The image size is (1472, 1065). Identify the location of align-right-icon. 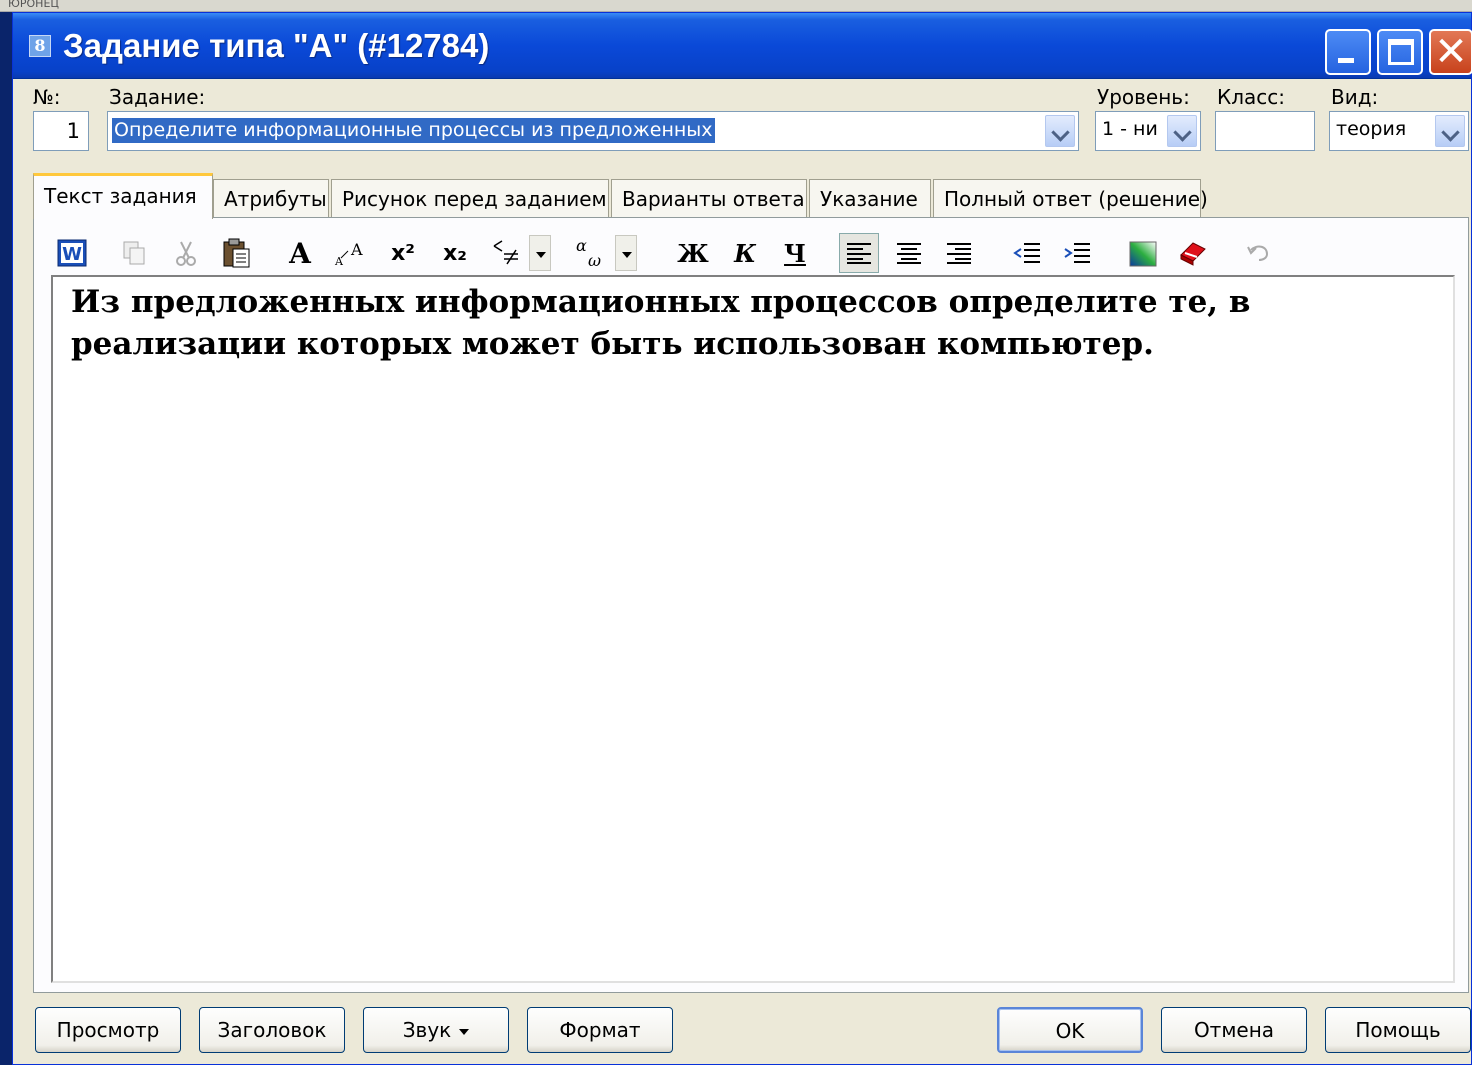
(959, 253).